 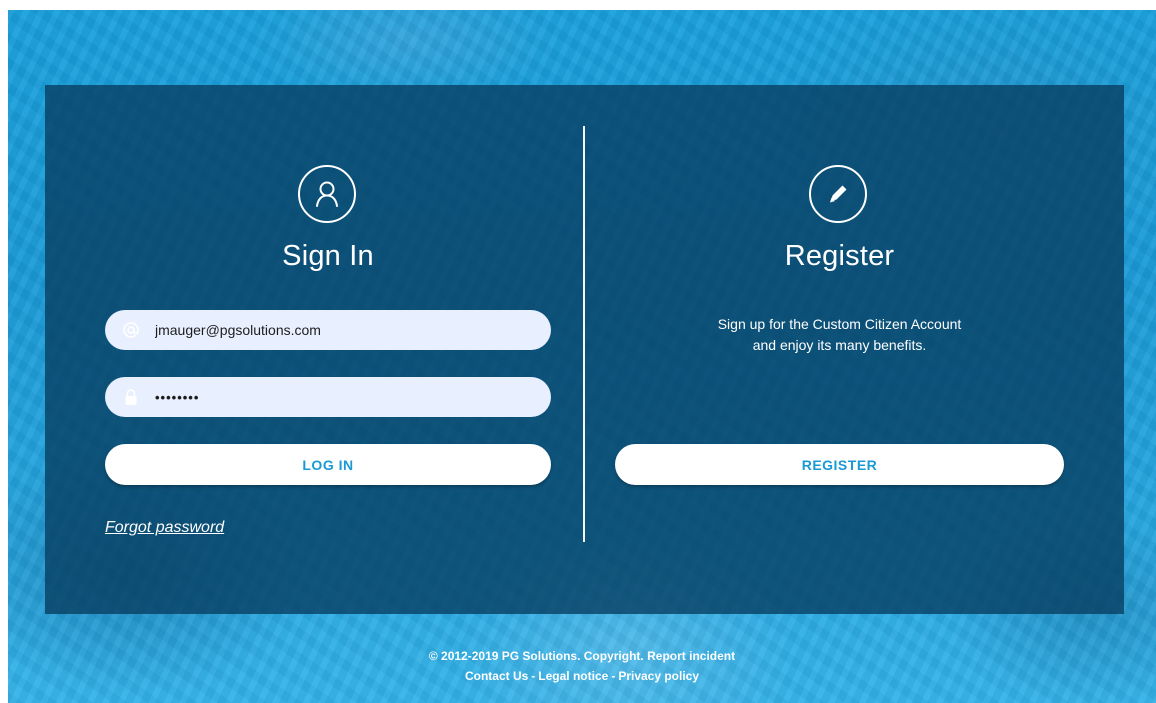 What do you see at coordinates (328, 464) in the screenshot?
I see `log-in-button: LOG IN` at bounding box center [328, 464].